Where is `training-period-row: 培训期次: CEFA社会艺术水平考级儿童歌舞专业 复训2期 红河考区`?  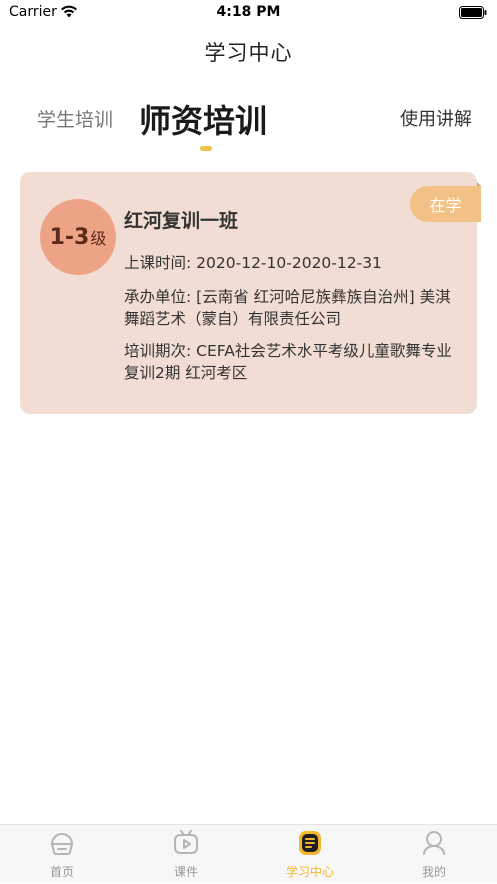
training-period-row: 培训期次: CEFA社会艺术水平考级儿童歌舞专业 复训2期 红河考区 is located at coordinates (289, 362).